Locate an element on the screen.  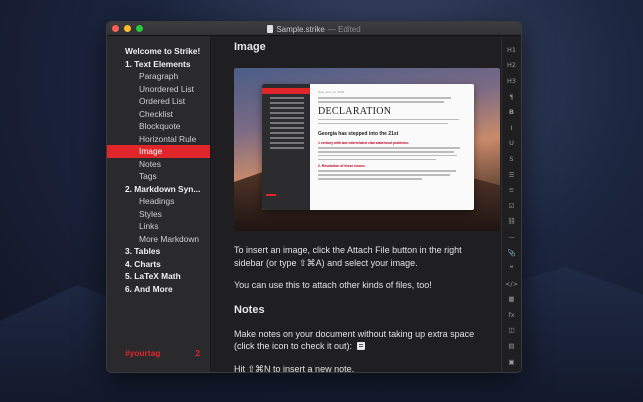
tag-row: #yourtag 2 is located at coordinates (158, 353).